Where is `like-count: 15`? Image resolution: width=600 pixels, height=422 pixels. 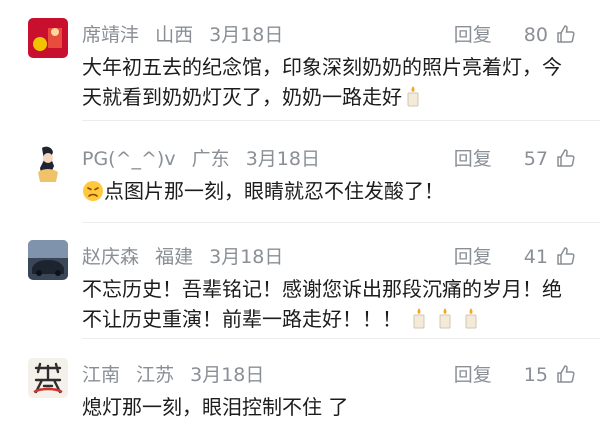
like-count: 15 is located at coordinates (535, 375).